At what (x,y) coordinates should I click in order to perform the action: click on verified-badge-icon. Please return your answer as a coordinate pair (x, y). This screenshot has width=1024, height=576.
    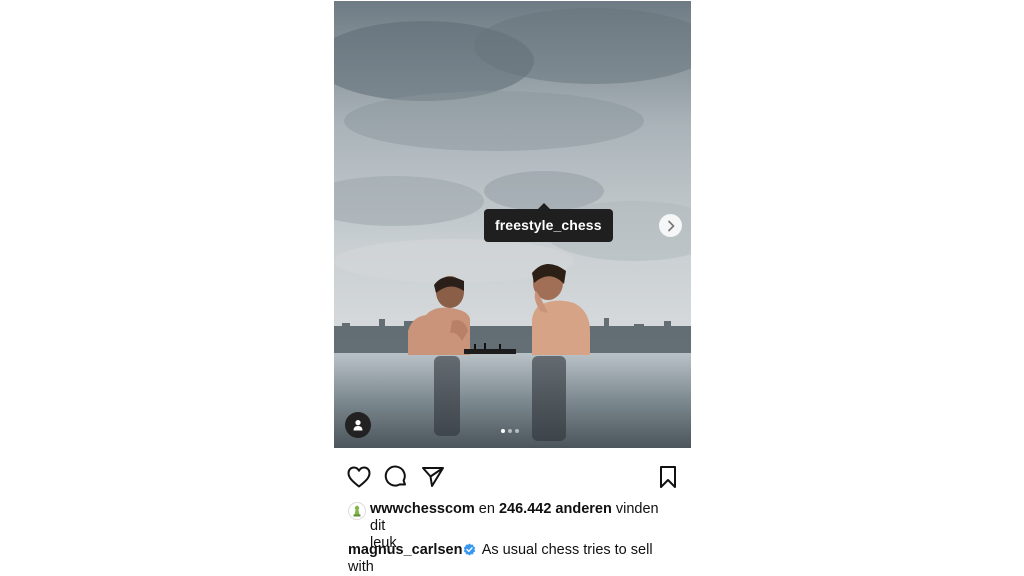
    Looking at the image, I should click on (470, 549).